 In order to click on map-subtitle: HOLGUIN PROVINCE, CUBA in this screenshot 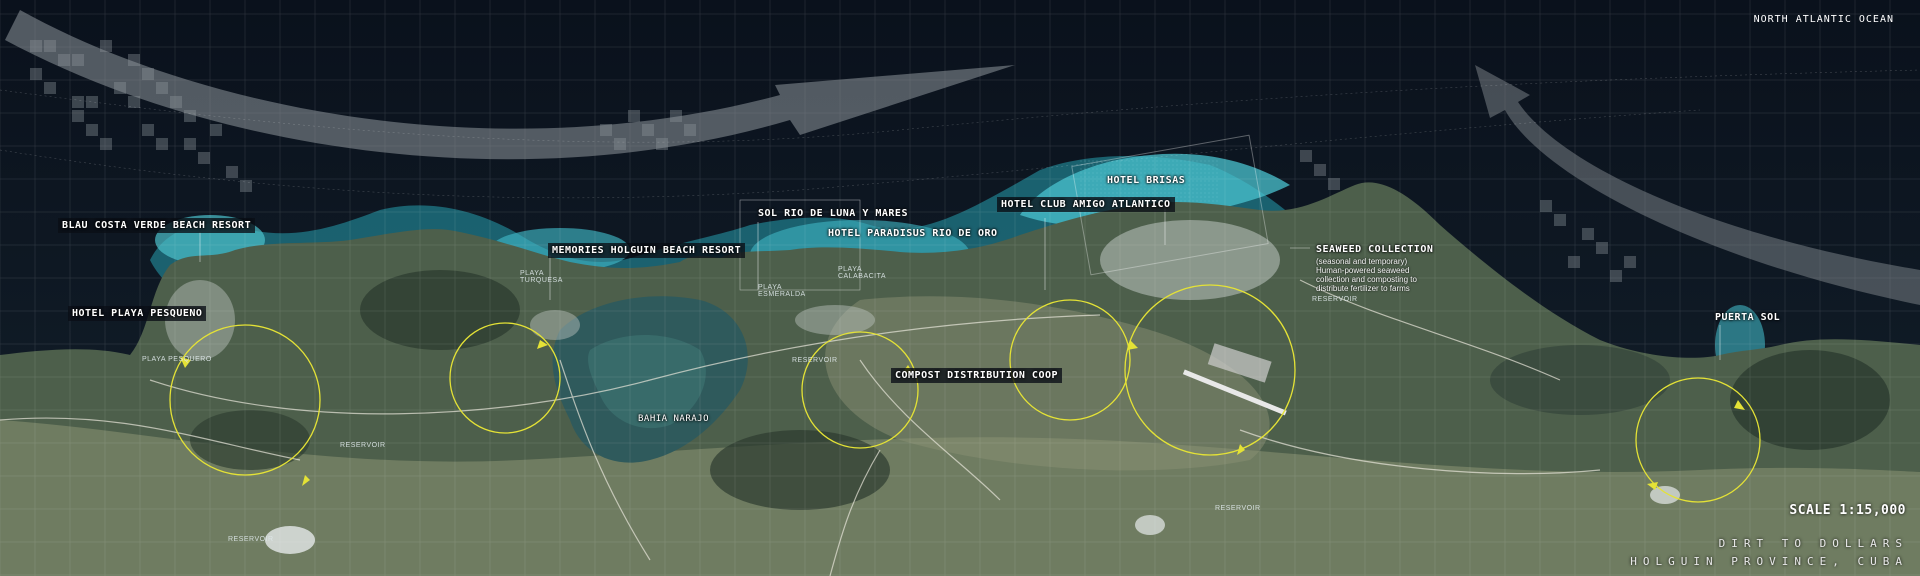, I will do `click(1769, 561)`.